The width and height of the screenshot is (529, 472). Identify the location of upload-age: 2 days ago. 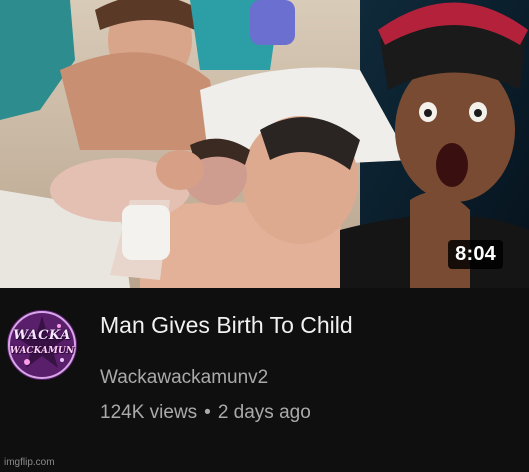
(264, 412).